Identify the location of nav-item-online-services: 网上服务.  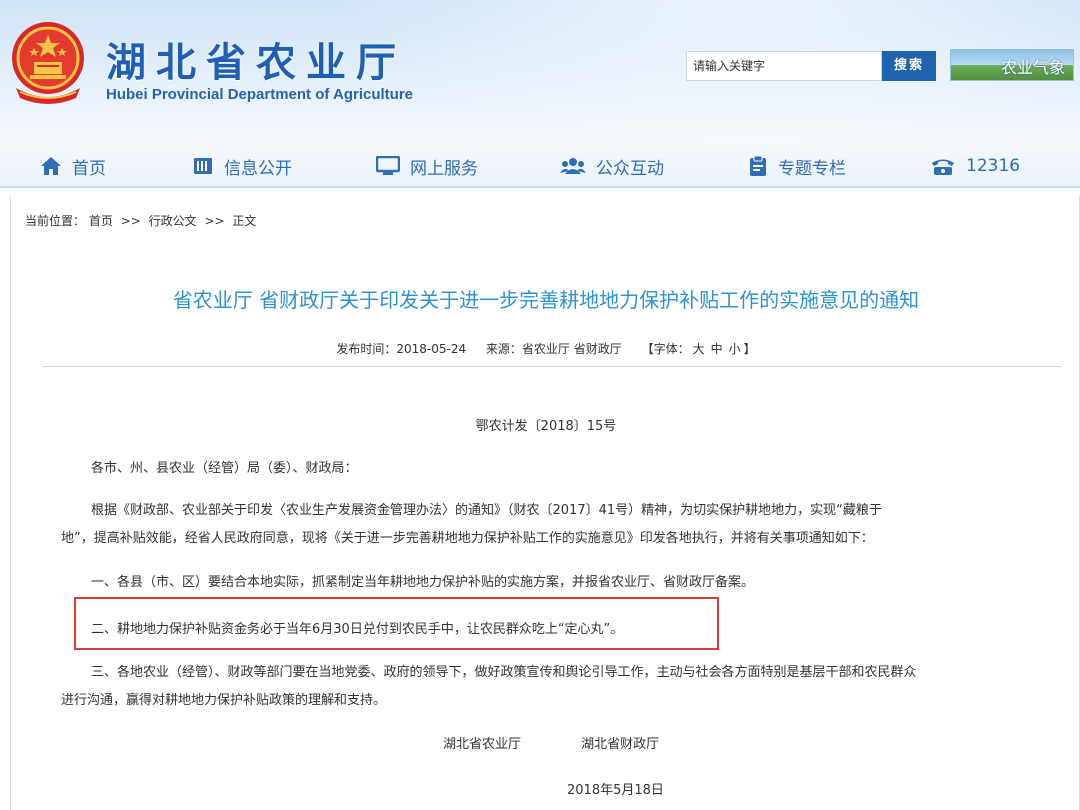
(427, 166).